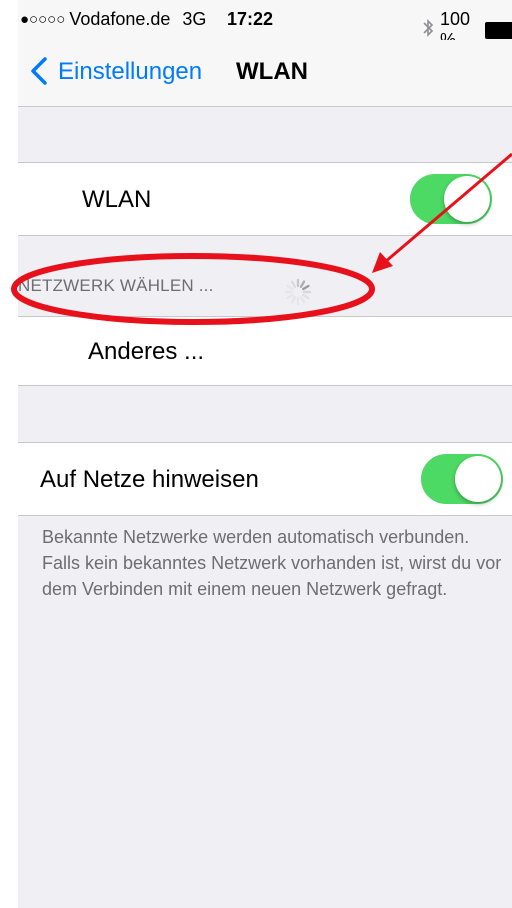 The height and width of the screenshot is (908, 512). I want to click on back-button-label: Einstellungen, so click(130, 71).